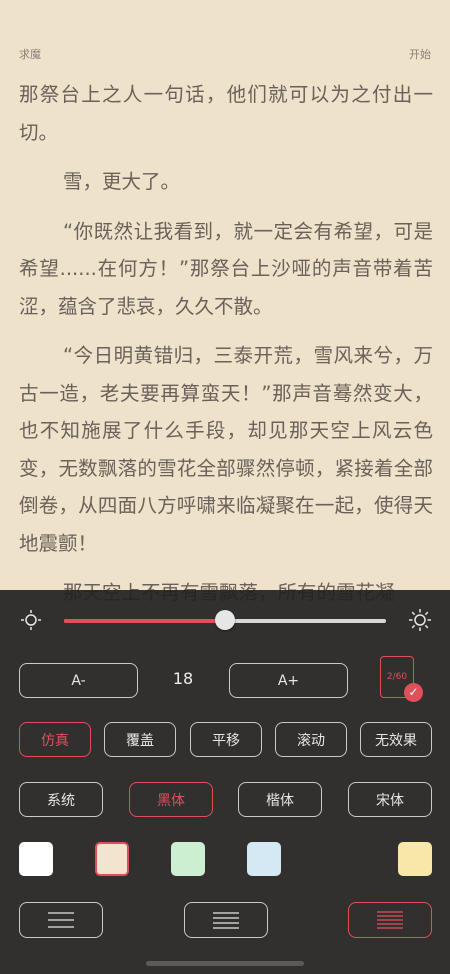 The image size is (450, 974). Describe the element at coordinates (225, 55) in the screenshot. I see `reader-header: 求魔 开始` at that location.